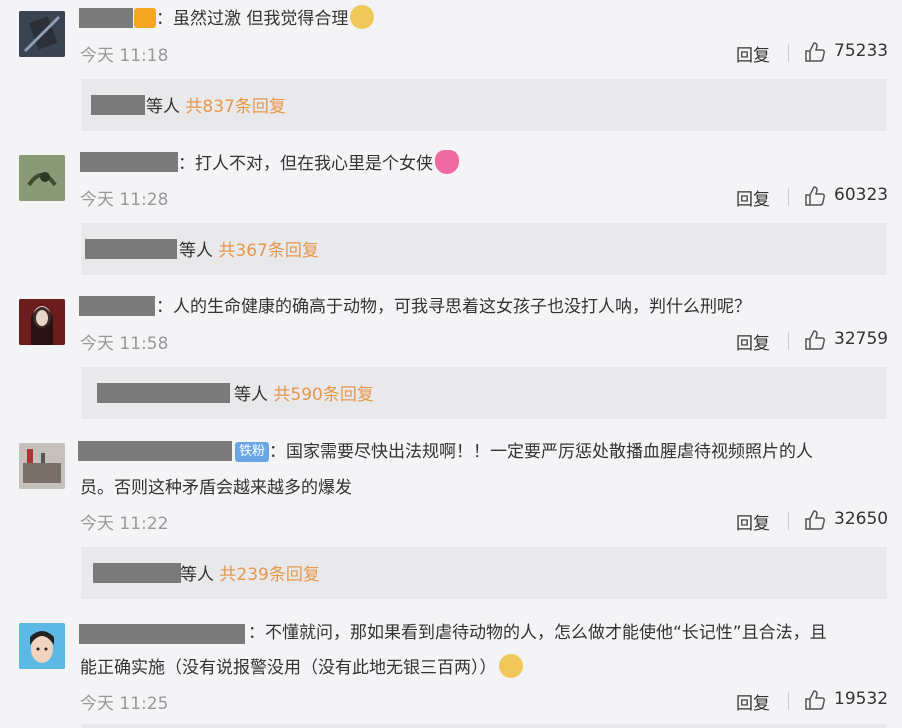 The height and width of the screenshot is (728, 902). I want to click on timestamp: 今天 11:28, so click(124, 200).